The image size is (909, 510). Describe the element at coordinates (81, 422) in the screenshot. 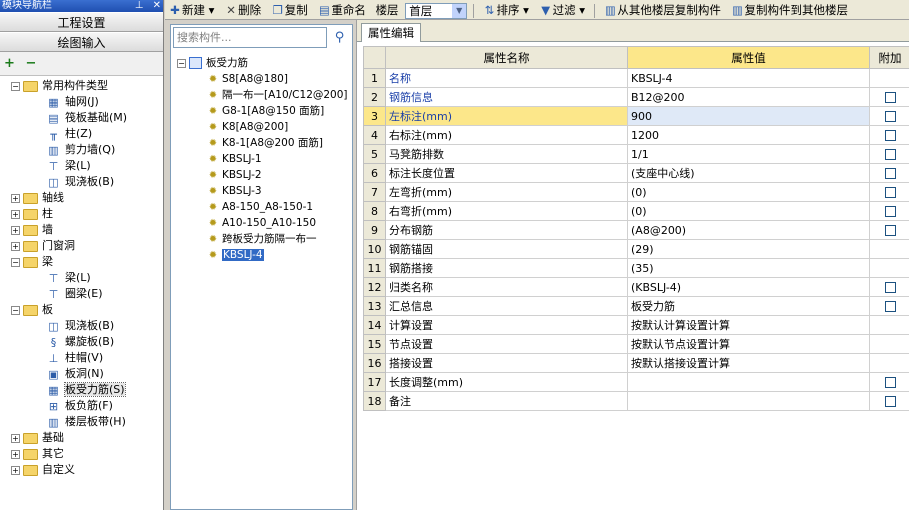

I see `nav-tree-item: ▥ 楼层板带(H)` at that location.